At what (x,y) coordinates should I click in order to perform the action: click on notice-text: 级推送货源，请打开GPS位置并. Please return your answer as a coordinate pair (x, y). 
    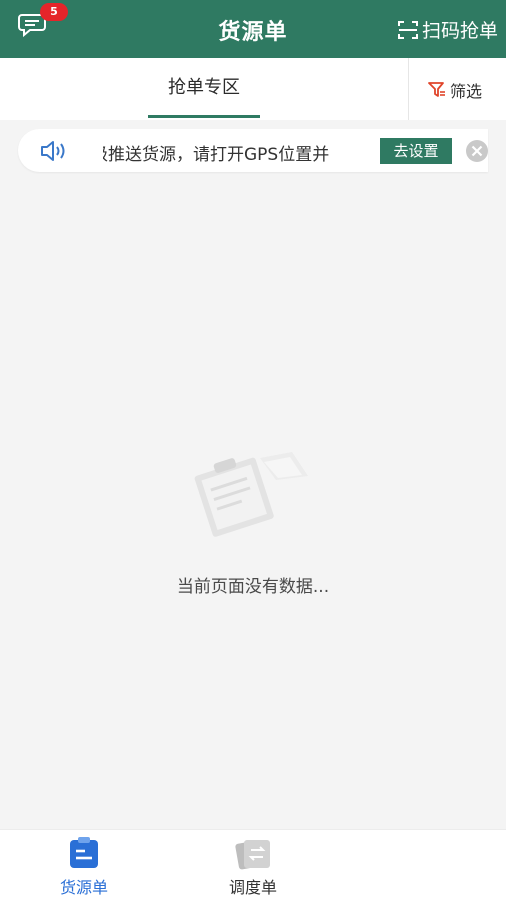
    Looking at the image, I should click on (216, 155).